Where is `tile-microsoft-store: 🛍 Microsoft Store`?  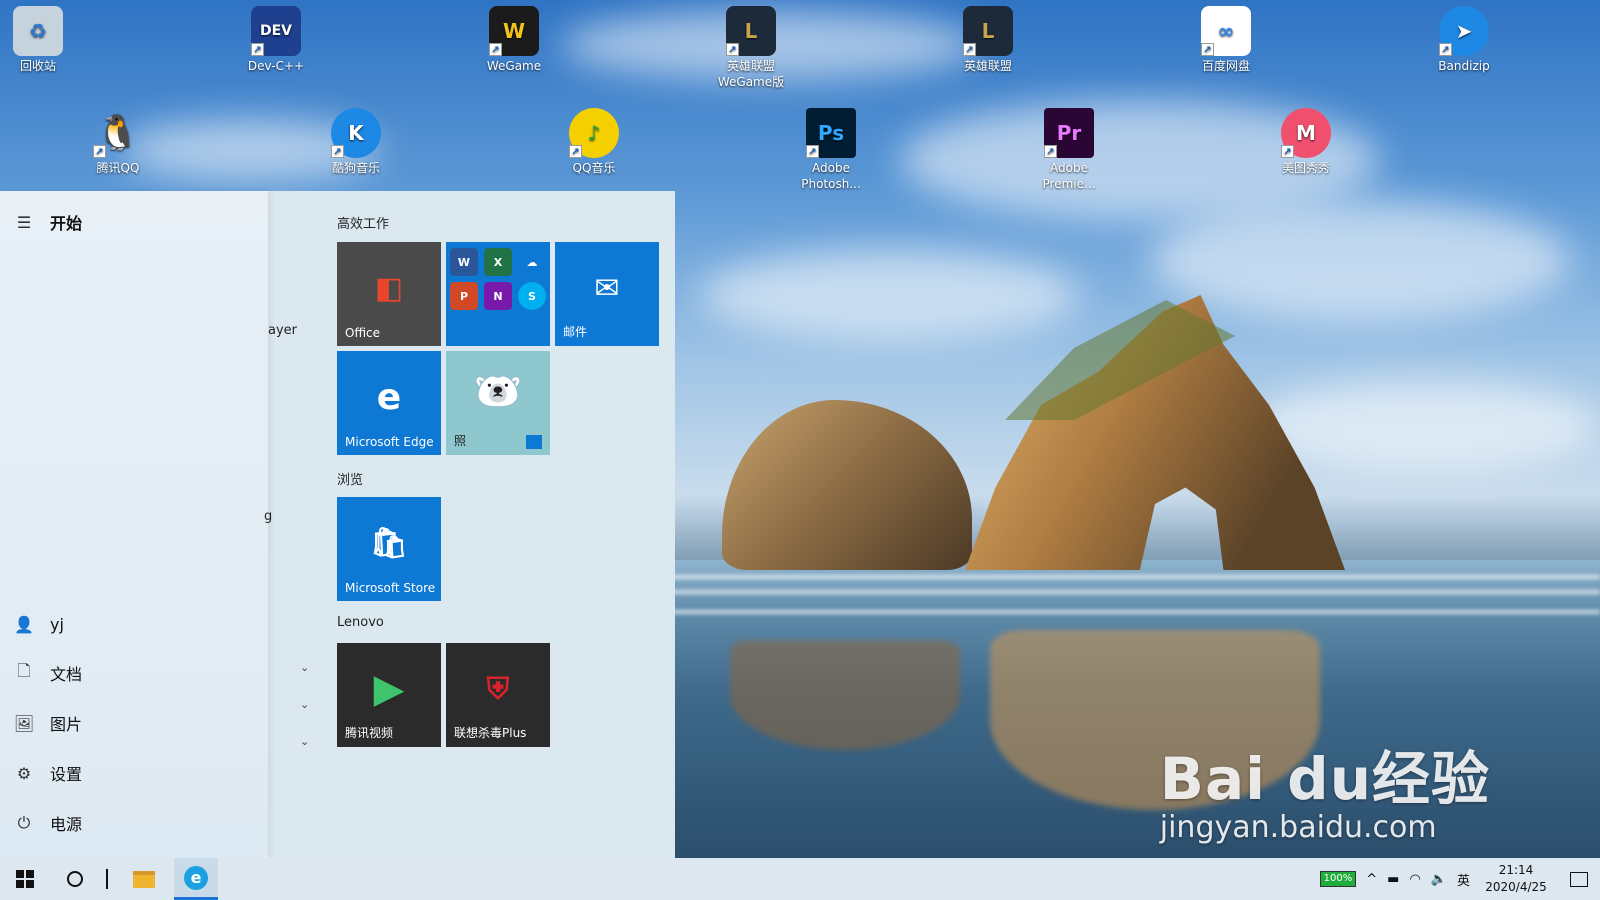
tile-microsoft-store: 🛍 Microsoft Store is located at coordinates (389, 549).